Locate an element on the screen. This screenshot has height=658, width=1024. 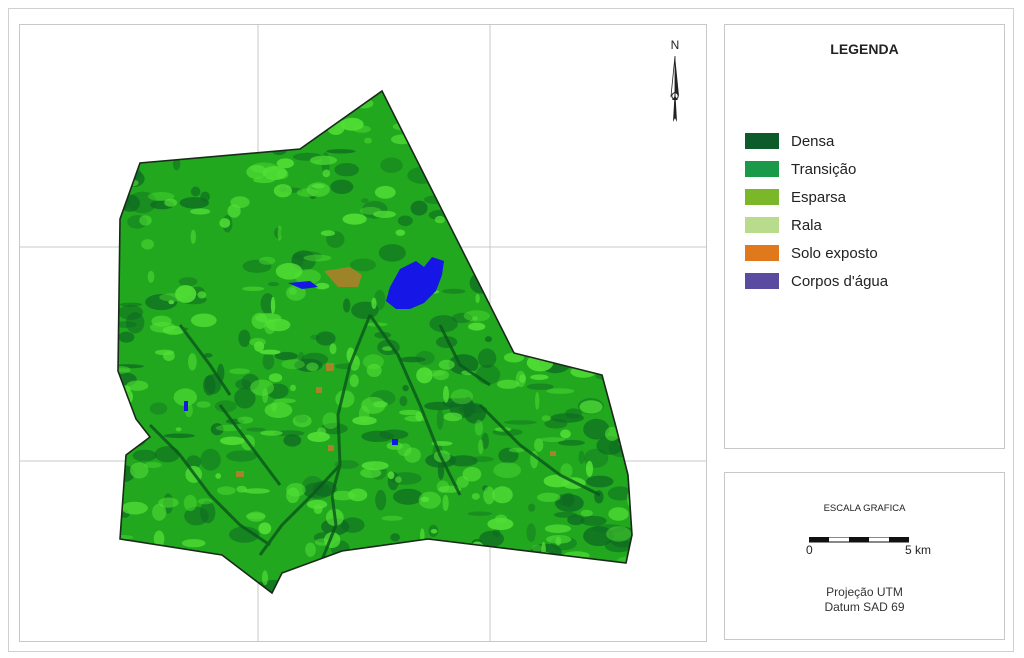
legend-item-solo-exposto: Solo exposto is located at coordinates (816, 253).